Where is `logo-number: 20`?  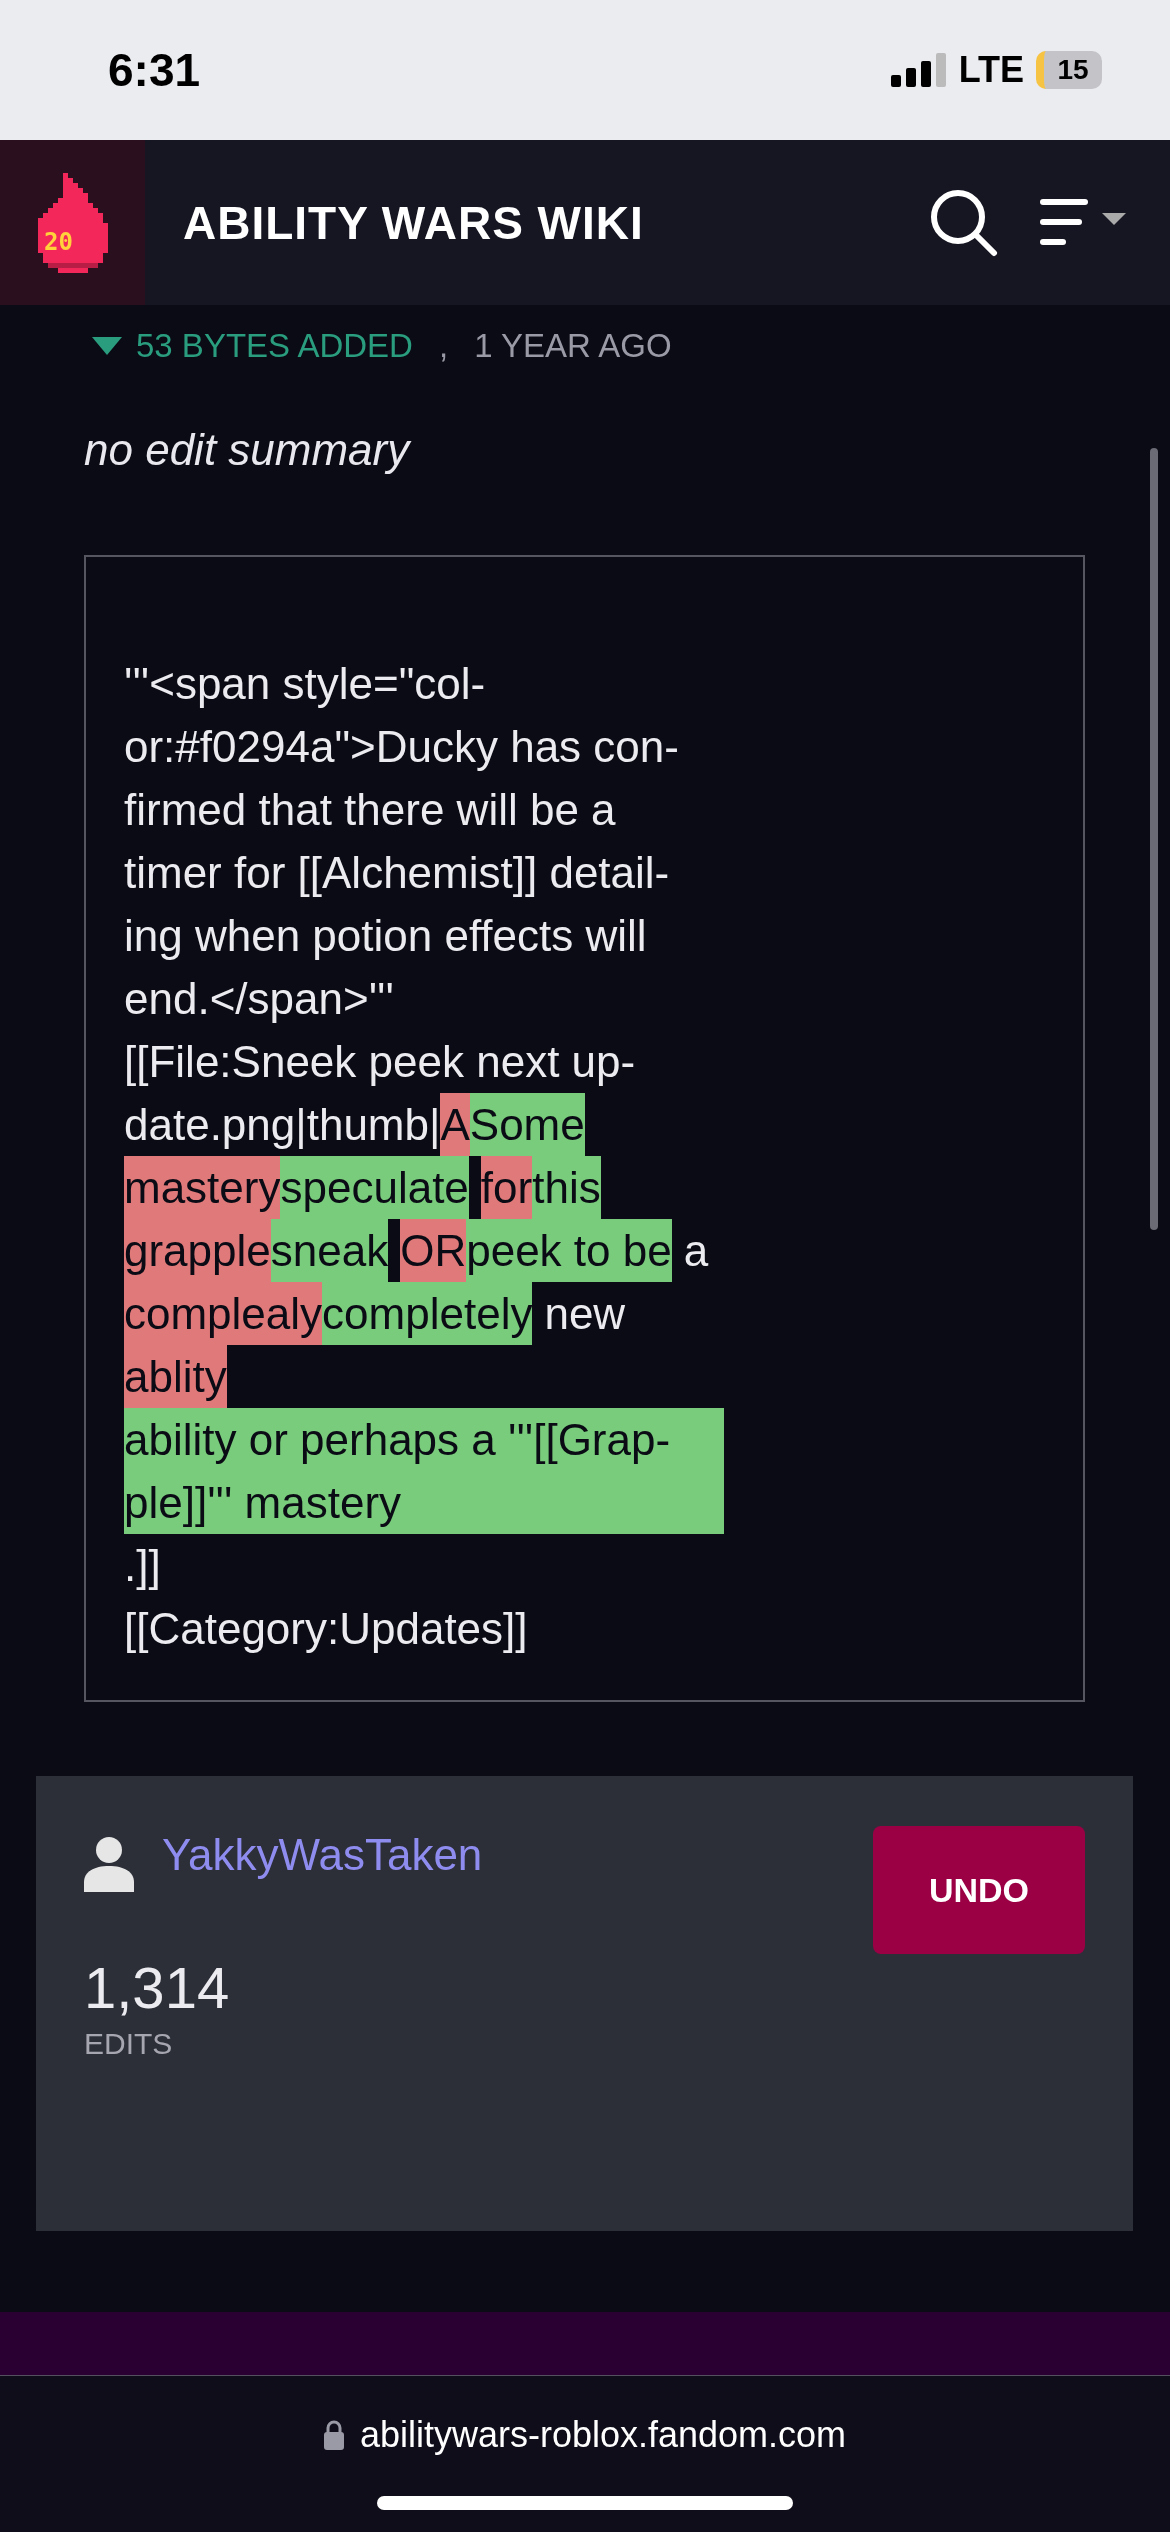 logo-number: 20 is located at coordinates (58, 242).